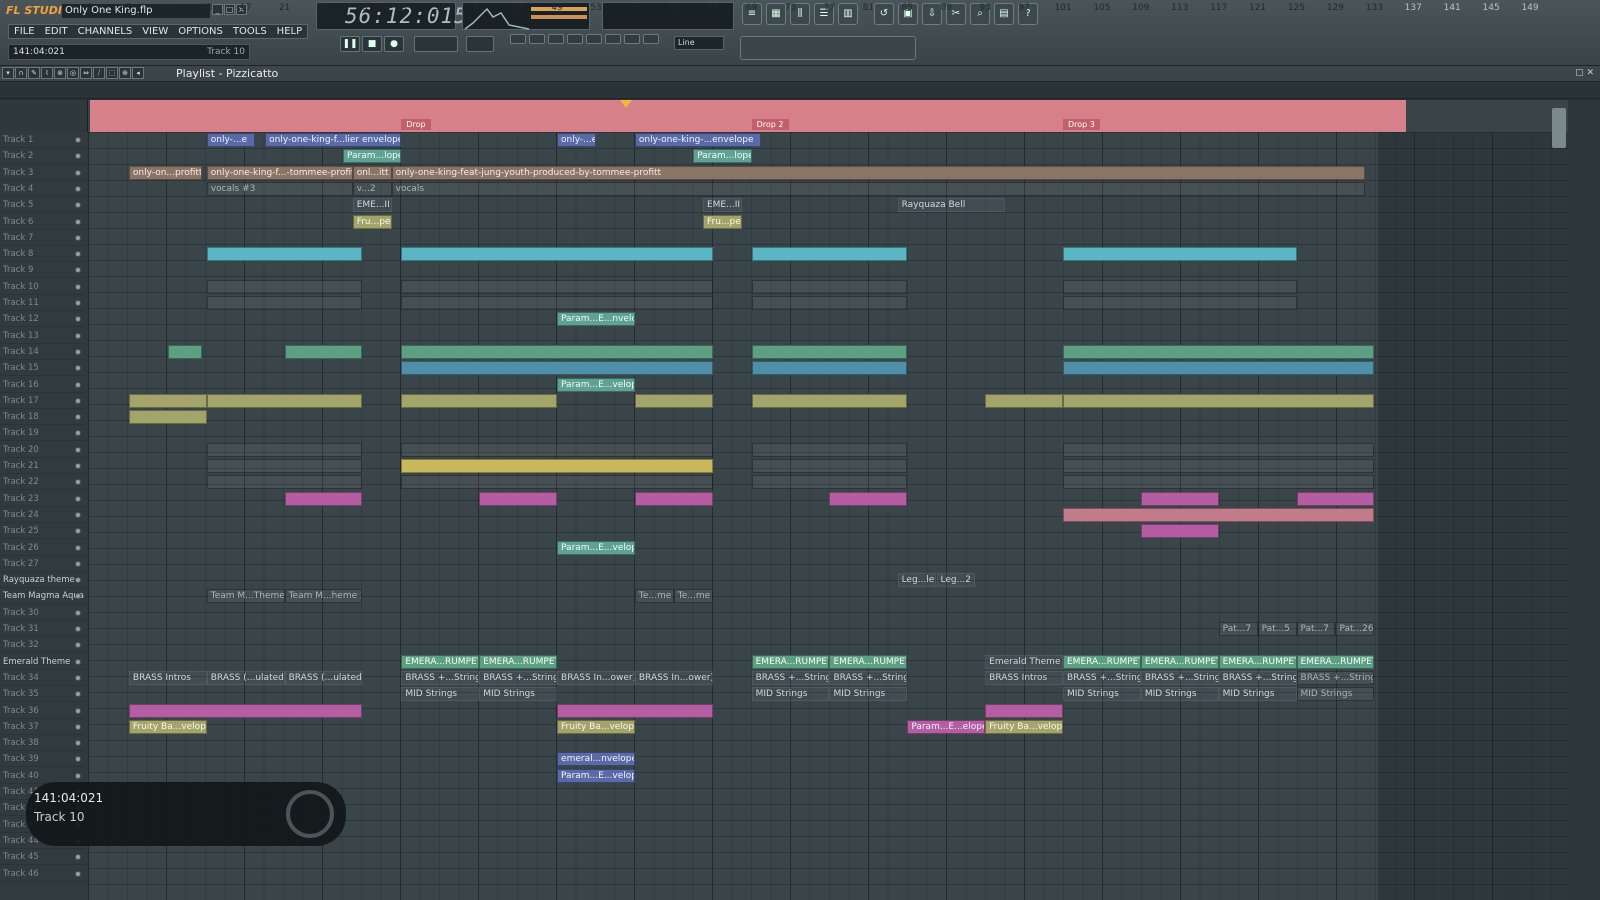  Describe the element at coordinates (1238, 629) in the screenshot. I see `playlist-clip: Pat...7` at that location.